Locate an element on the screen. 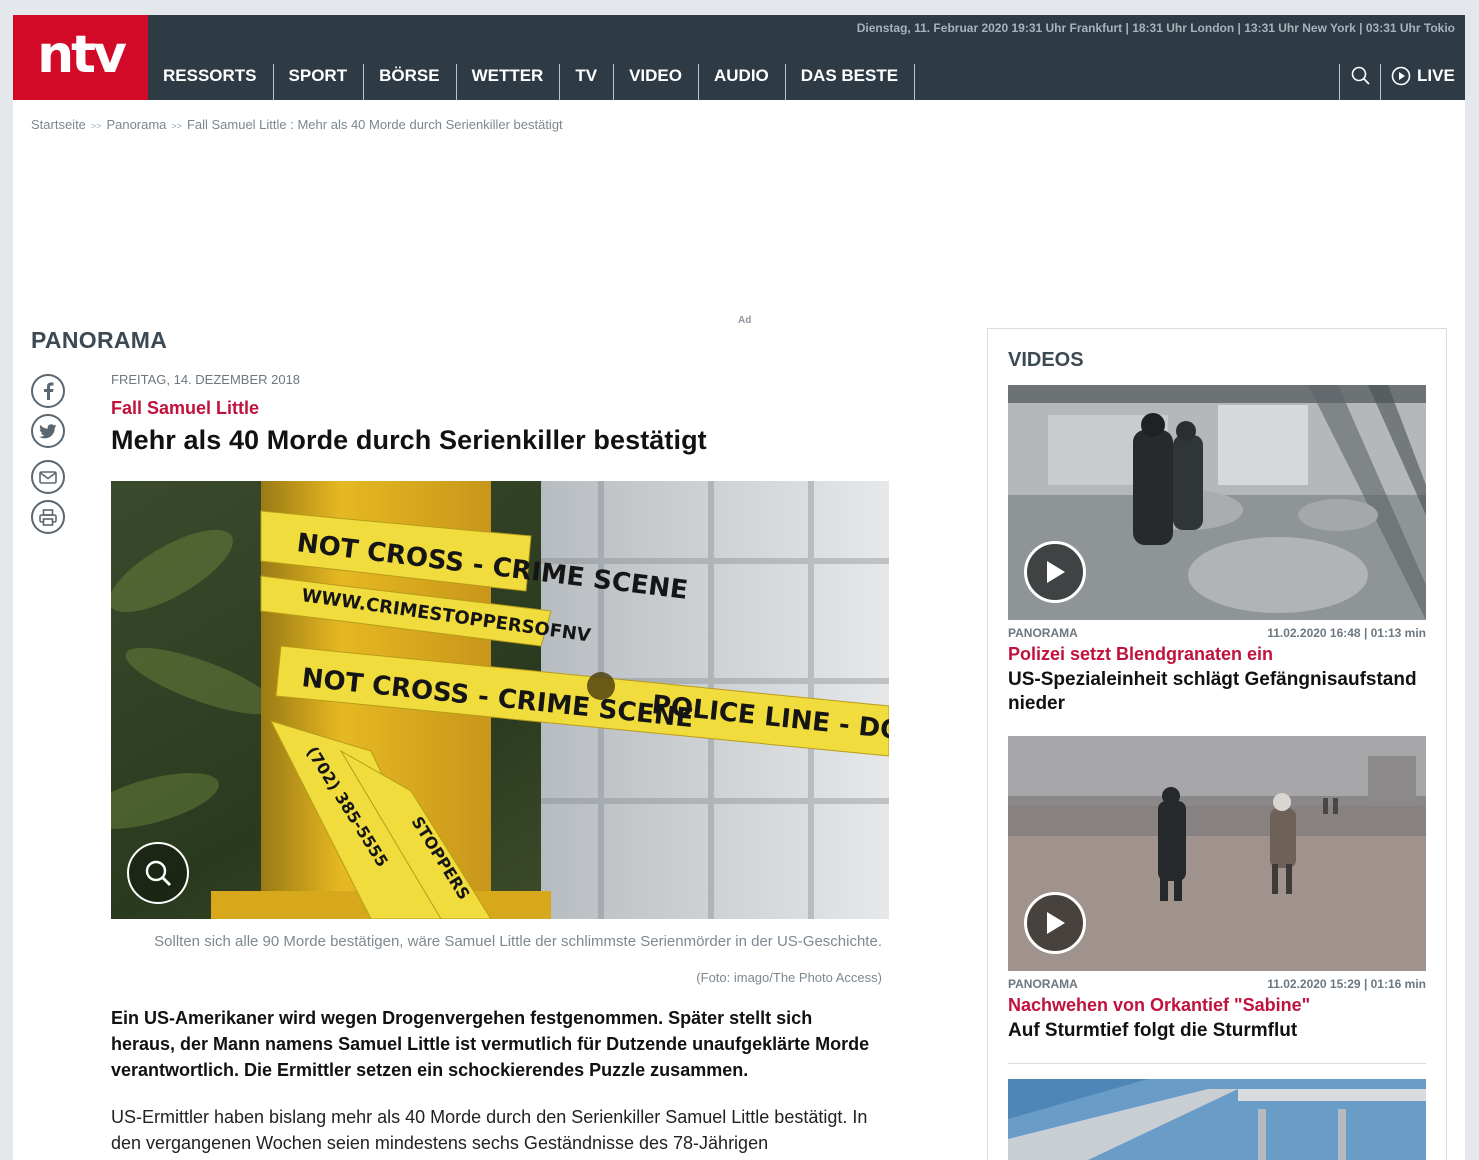 This screenshot has height=1160, width=1479. video-title: Auf Sturmtief folgt die Sturmflut is located at coordinates (1217, 1031).